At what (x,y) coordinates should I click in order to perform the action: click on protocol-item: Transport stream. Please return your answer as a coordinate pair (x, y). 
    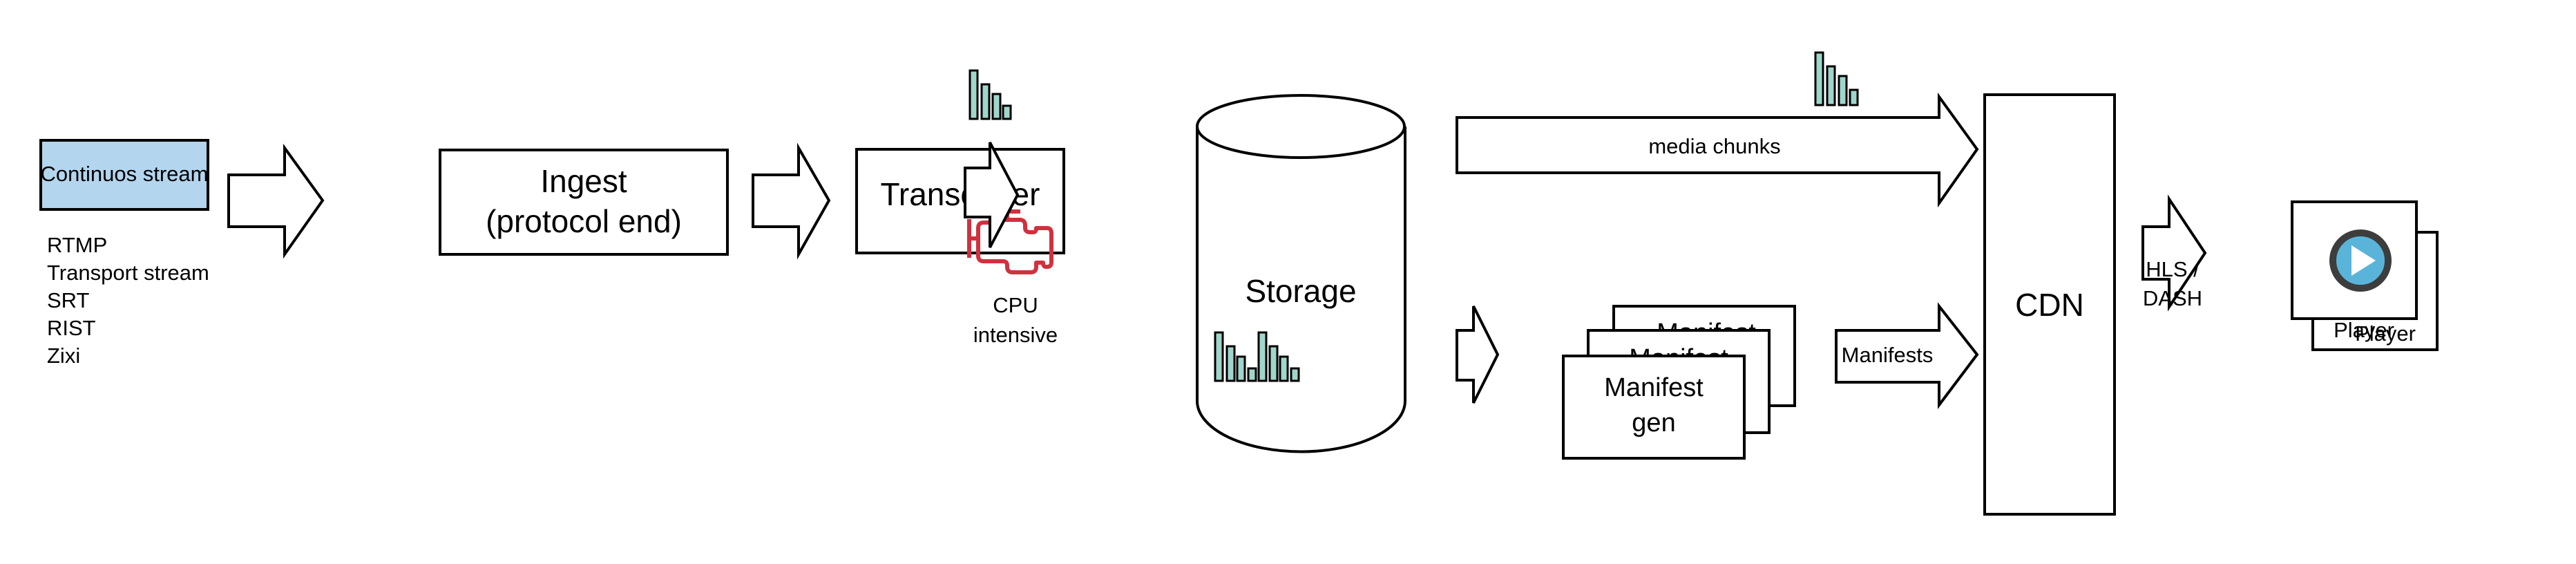
    Looking at the image, I should click on (128, 273).